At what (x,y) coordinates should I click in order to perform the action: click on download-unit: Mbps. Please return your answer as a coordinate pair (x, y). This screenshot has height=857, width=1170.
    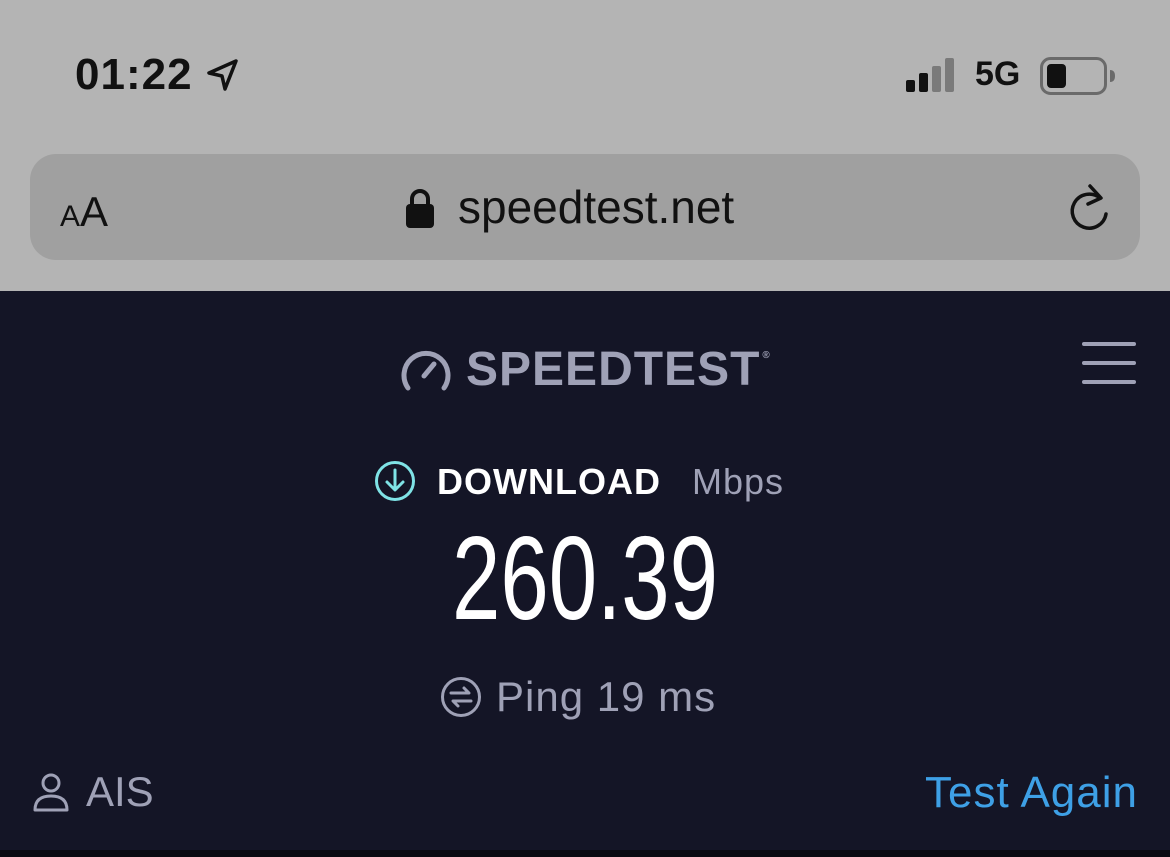
    Looking at the image, I should click on (738, 481).